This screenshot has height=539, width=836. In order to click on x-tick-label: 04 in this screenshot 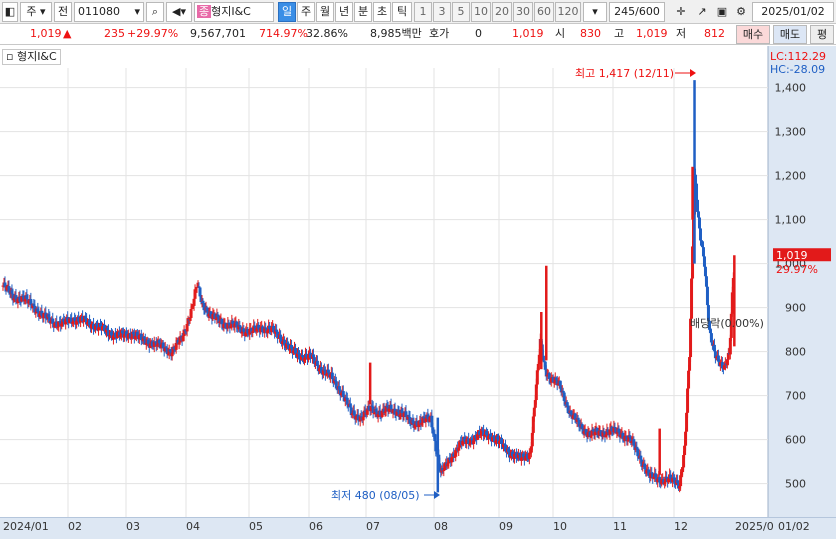, I will do `click(193, 526)`.